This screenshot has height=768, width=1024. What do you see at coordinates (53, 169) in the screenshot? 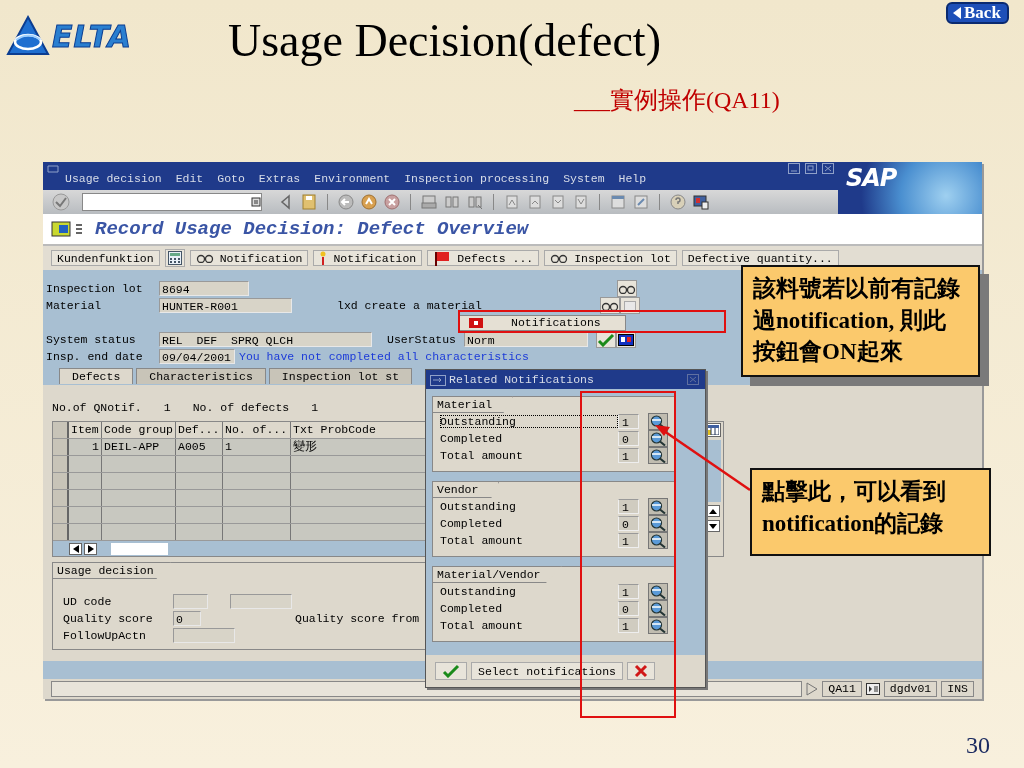
I see `window-menu-icon` at bounding box center [53, 169].